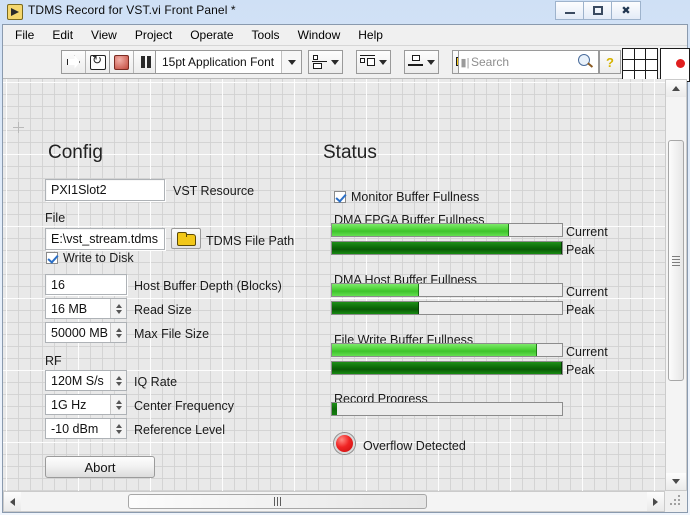  Describe the element at coordinates (153, 35) in the screenshot. I see `menu-item-project: Project` at that location.